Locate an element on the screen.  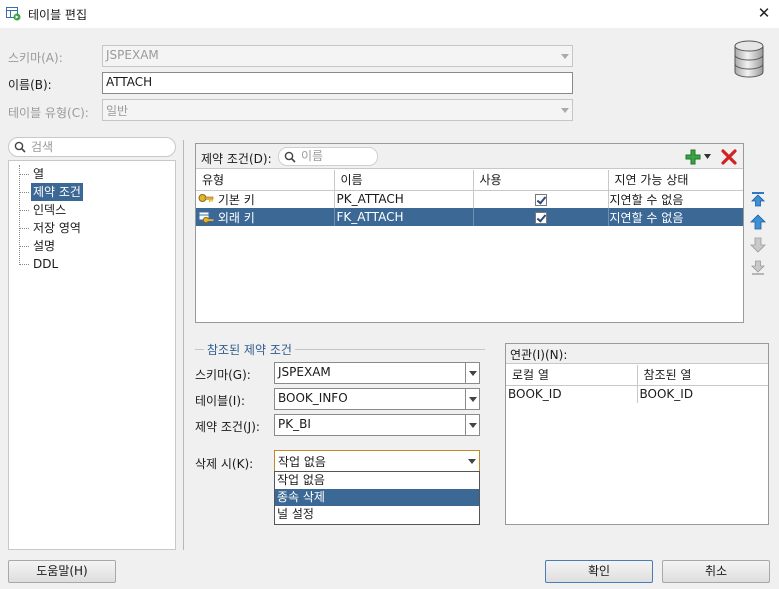
on-delete-dropdown: 작업 없음 종속 삭제 널 설정 is located at coordinates (377, 498).